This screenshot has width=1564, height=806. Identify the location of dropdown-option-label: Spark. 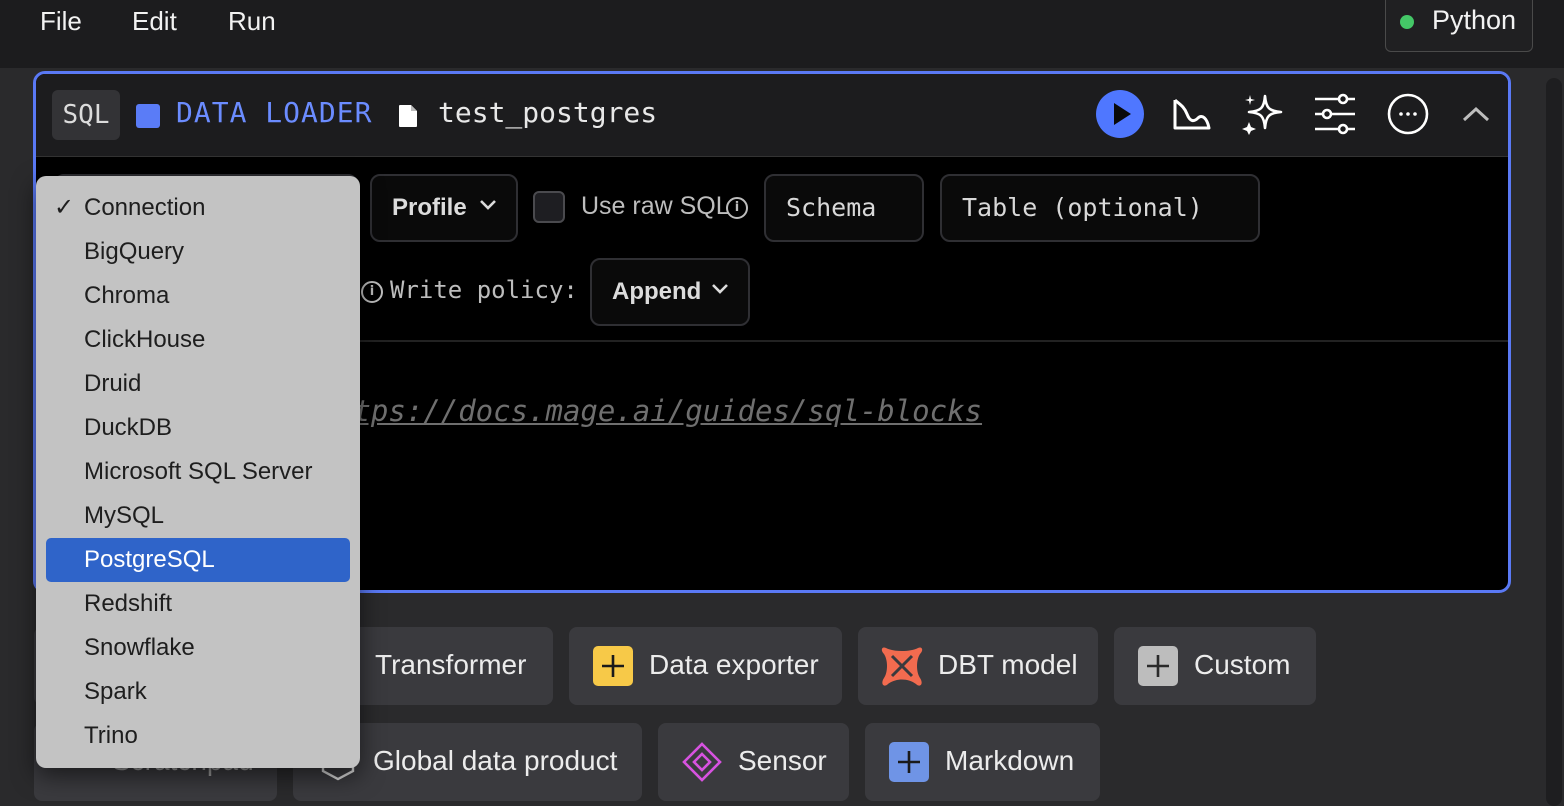
(115, 691).